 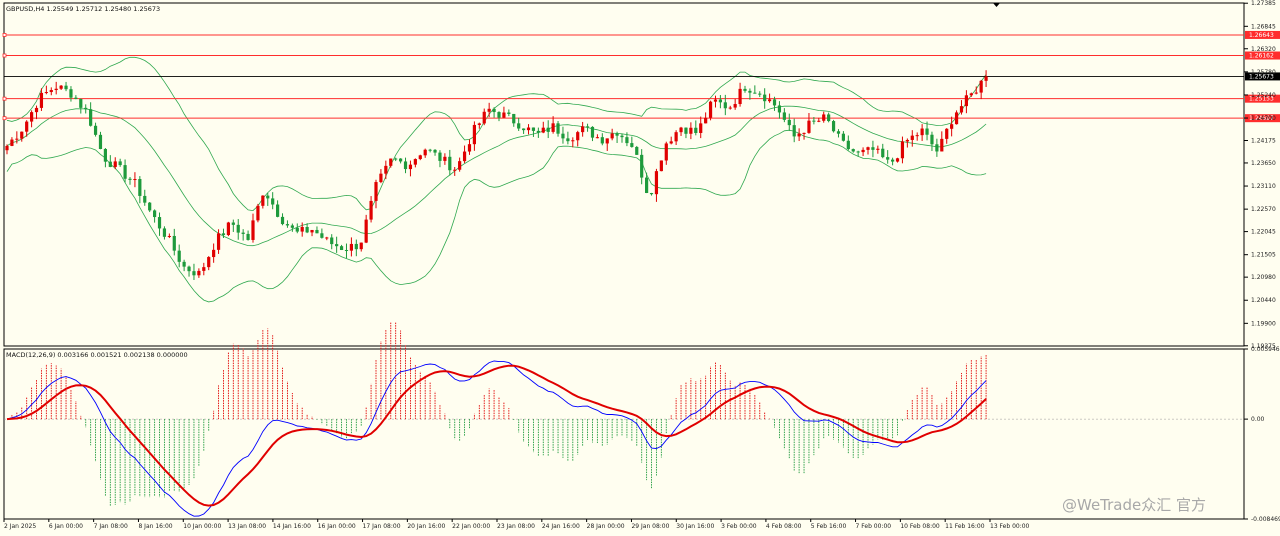 What do you see at coordinates (1265, 519) in the screenshot?
I see `macd-tick-label: -0.008469` at bounding box center [1265, 519].